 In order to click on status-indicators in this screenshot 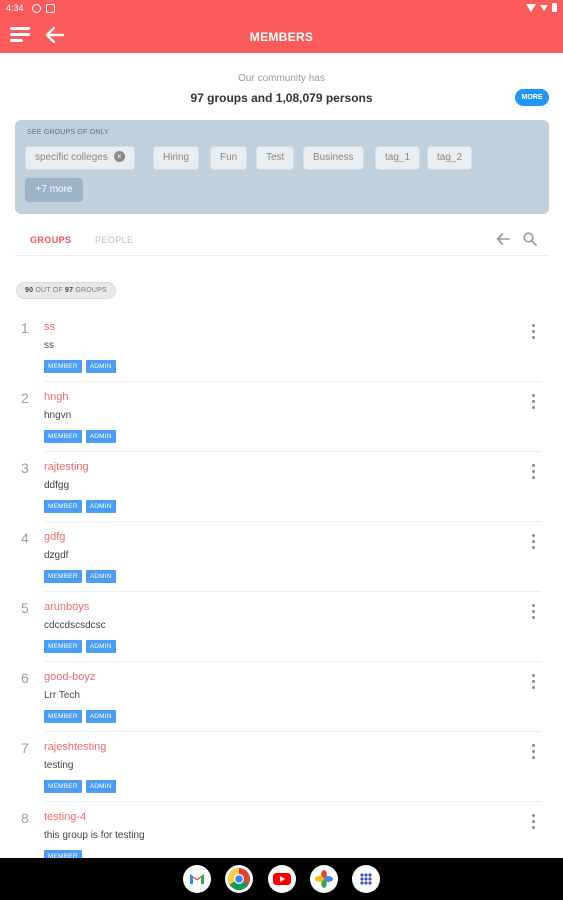, I will do `click(541, 7)`.